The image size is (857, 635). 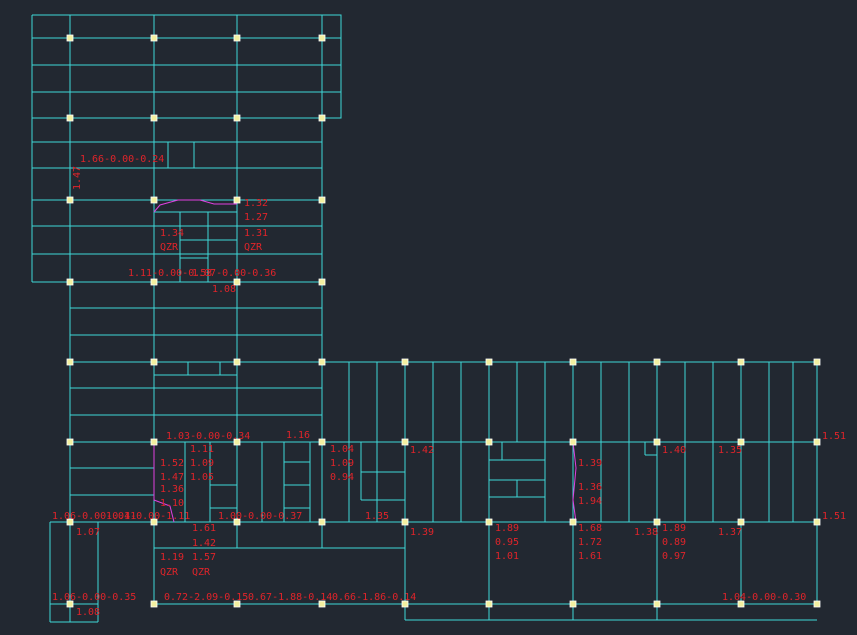 I want to click on beam-label: 1.16, so click(x=298, y=435).